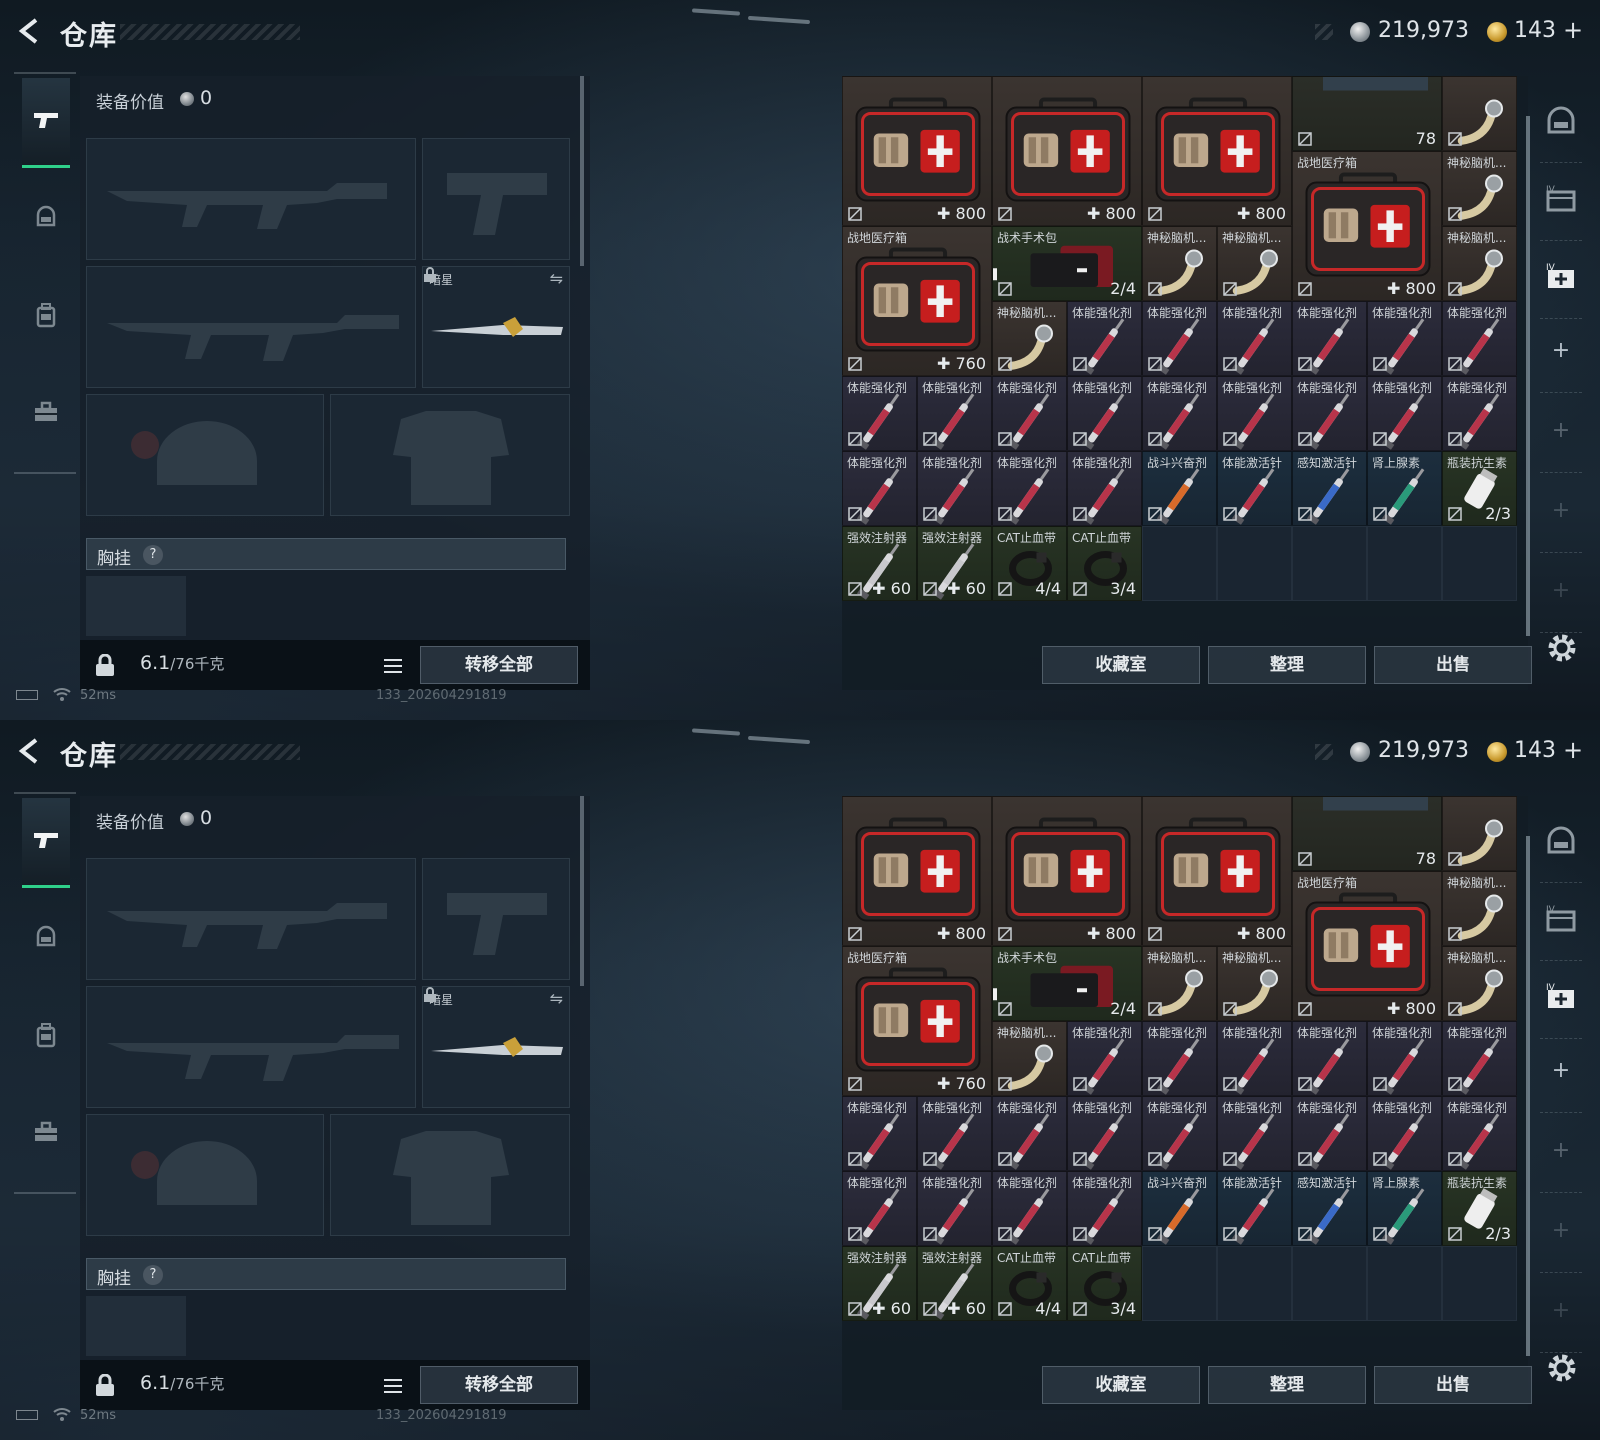 Image resolution: width=1600 pixels, height=1440 pixels. Describe the element at coordinates (1562, 1368) in the screenshot. I see `settings-gear-icon` at that location.